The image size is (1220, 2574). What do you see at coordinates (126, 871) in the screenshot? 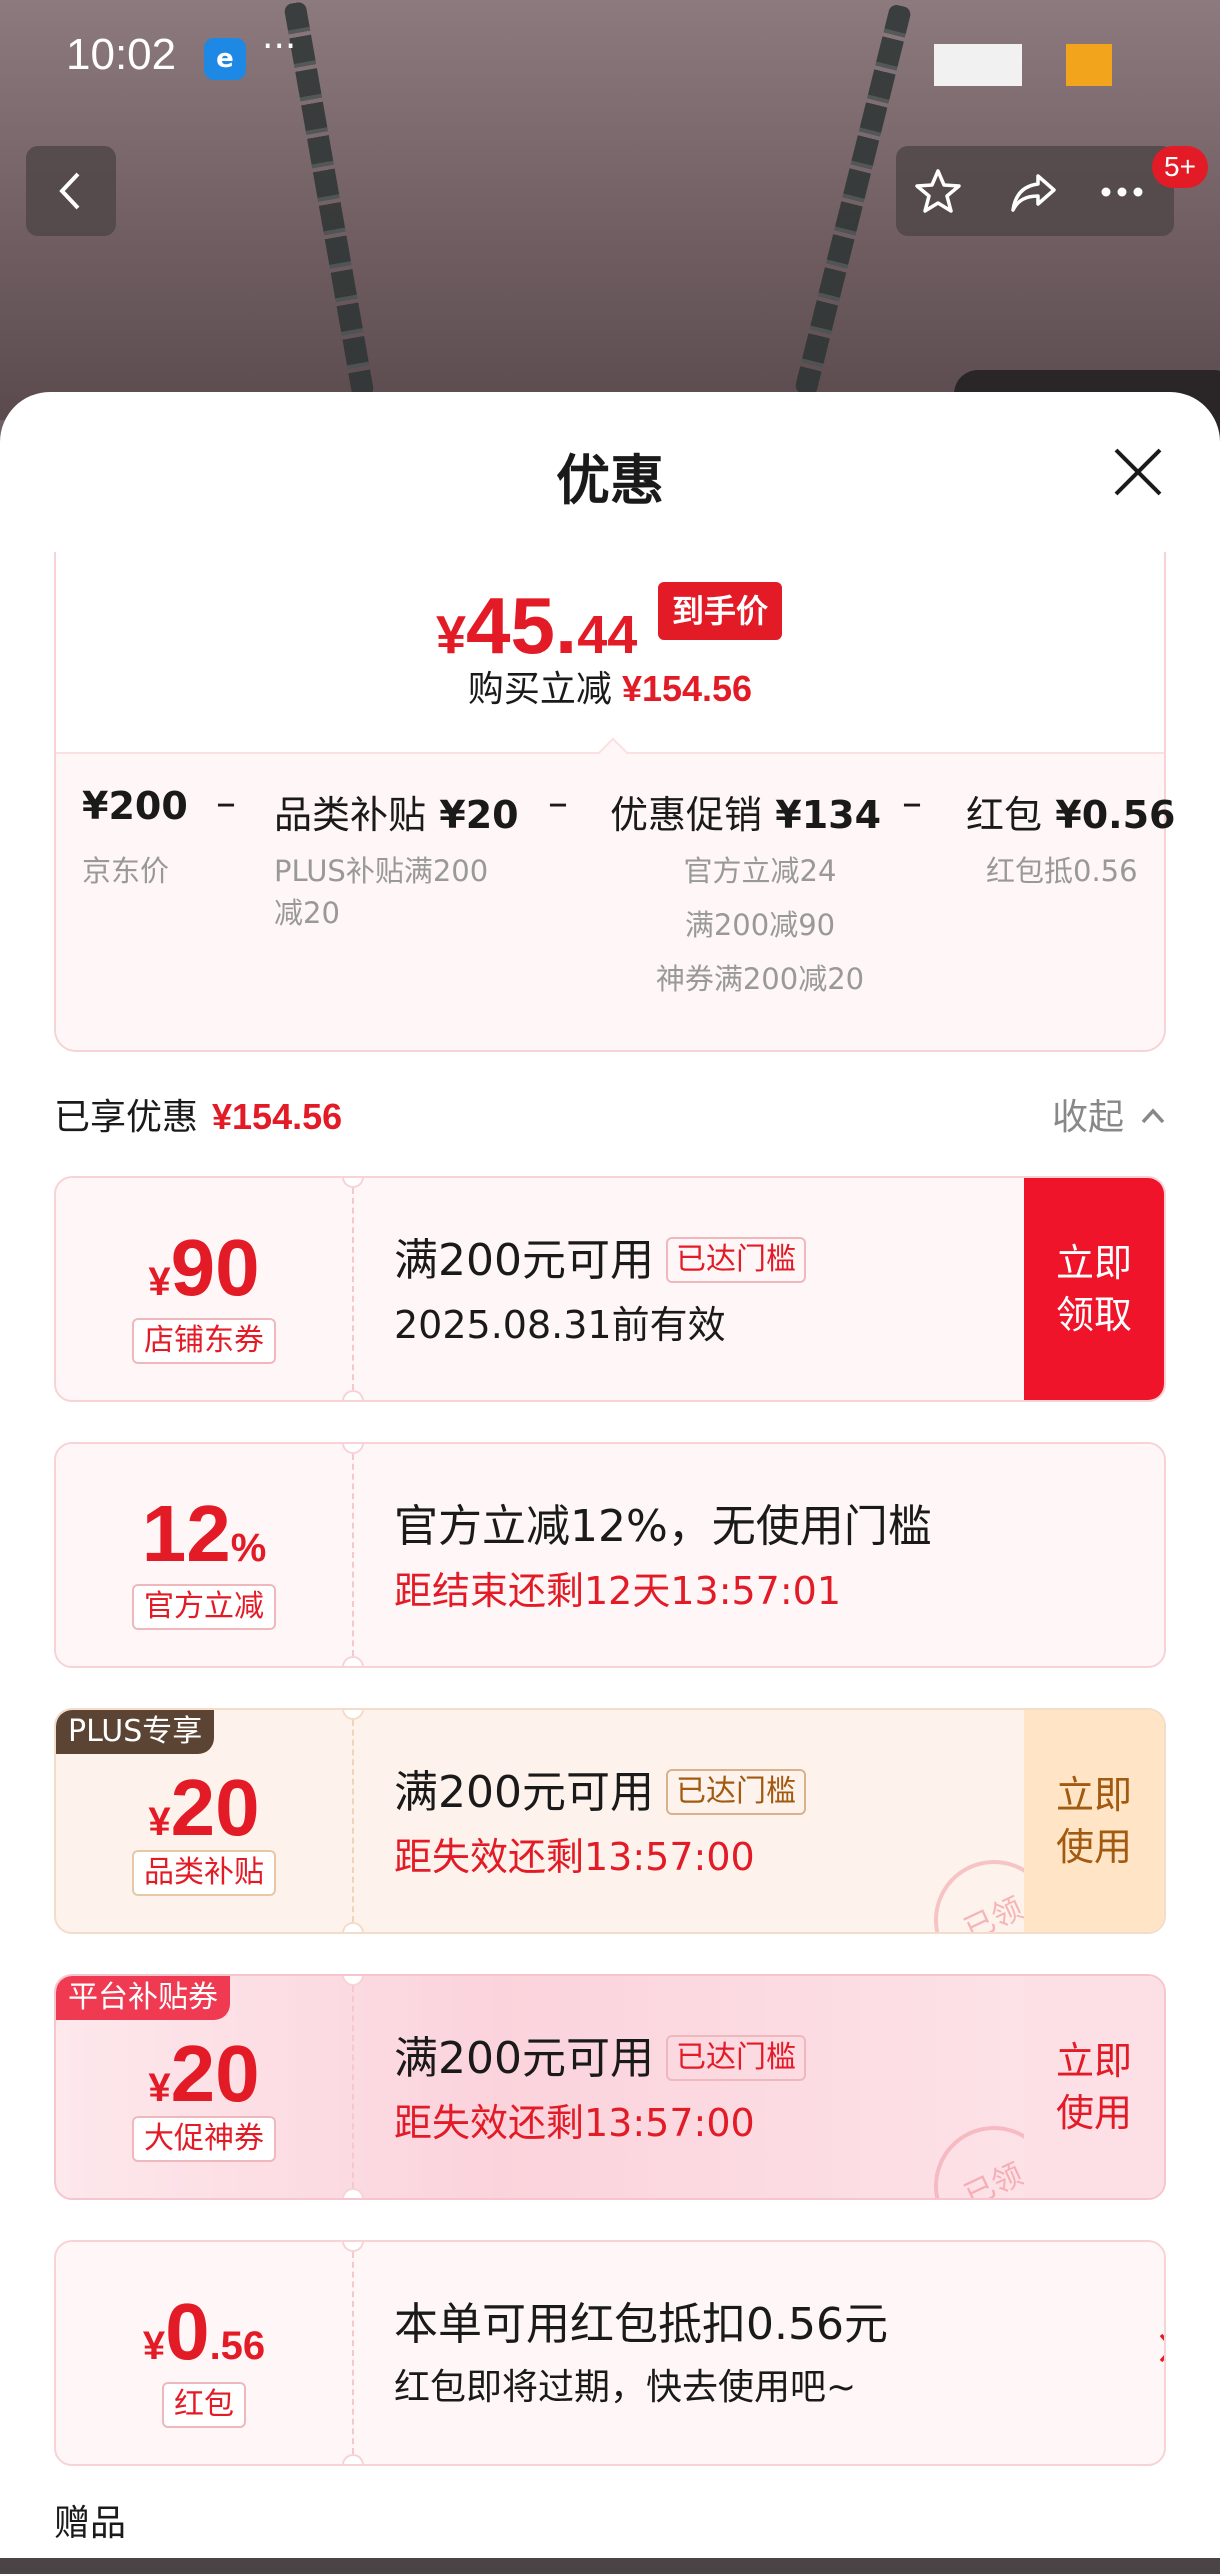
I see `jd-price-label: 京东价` at bounding box center [126, 871].